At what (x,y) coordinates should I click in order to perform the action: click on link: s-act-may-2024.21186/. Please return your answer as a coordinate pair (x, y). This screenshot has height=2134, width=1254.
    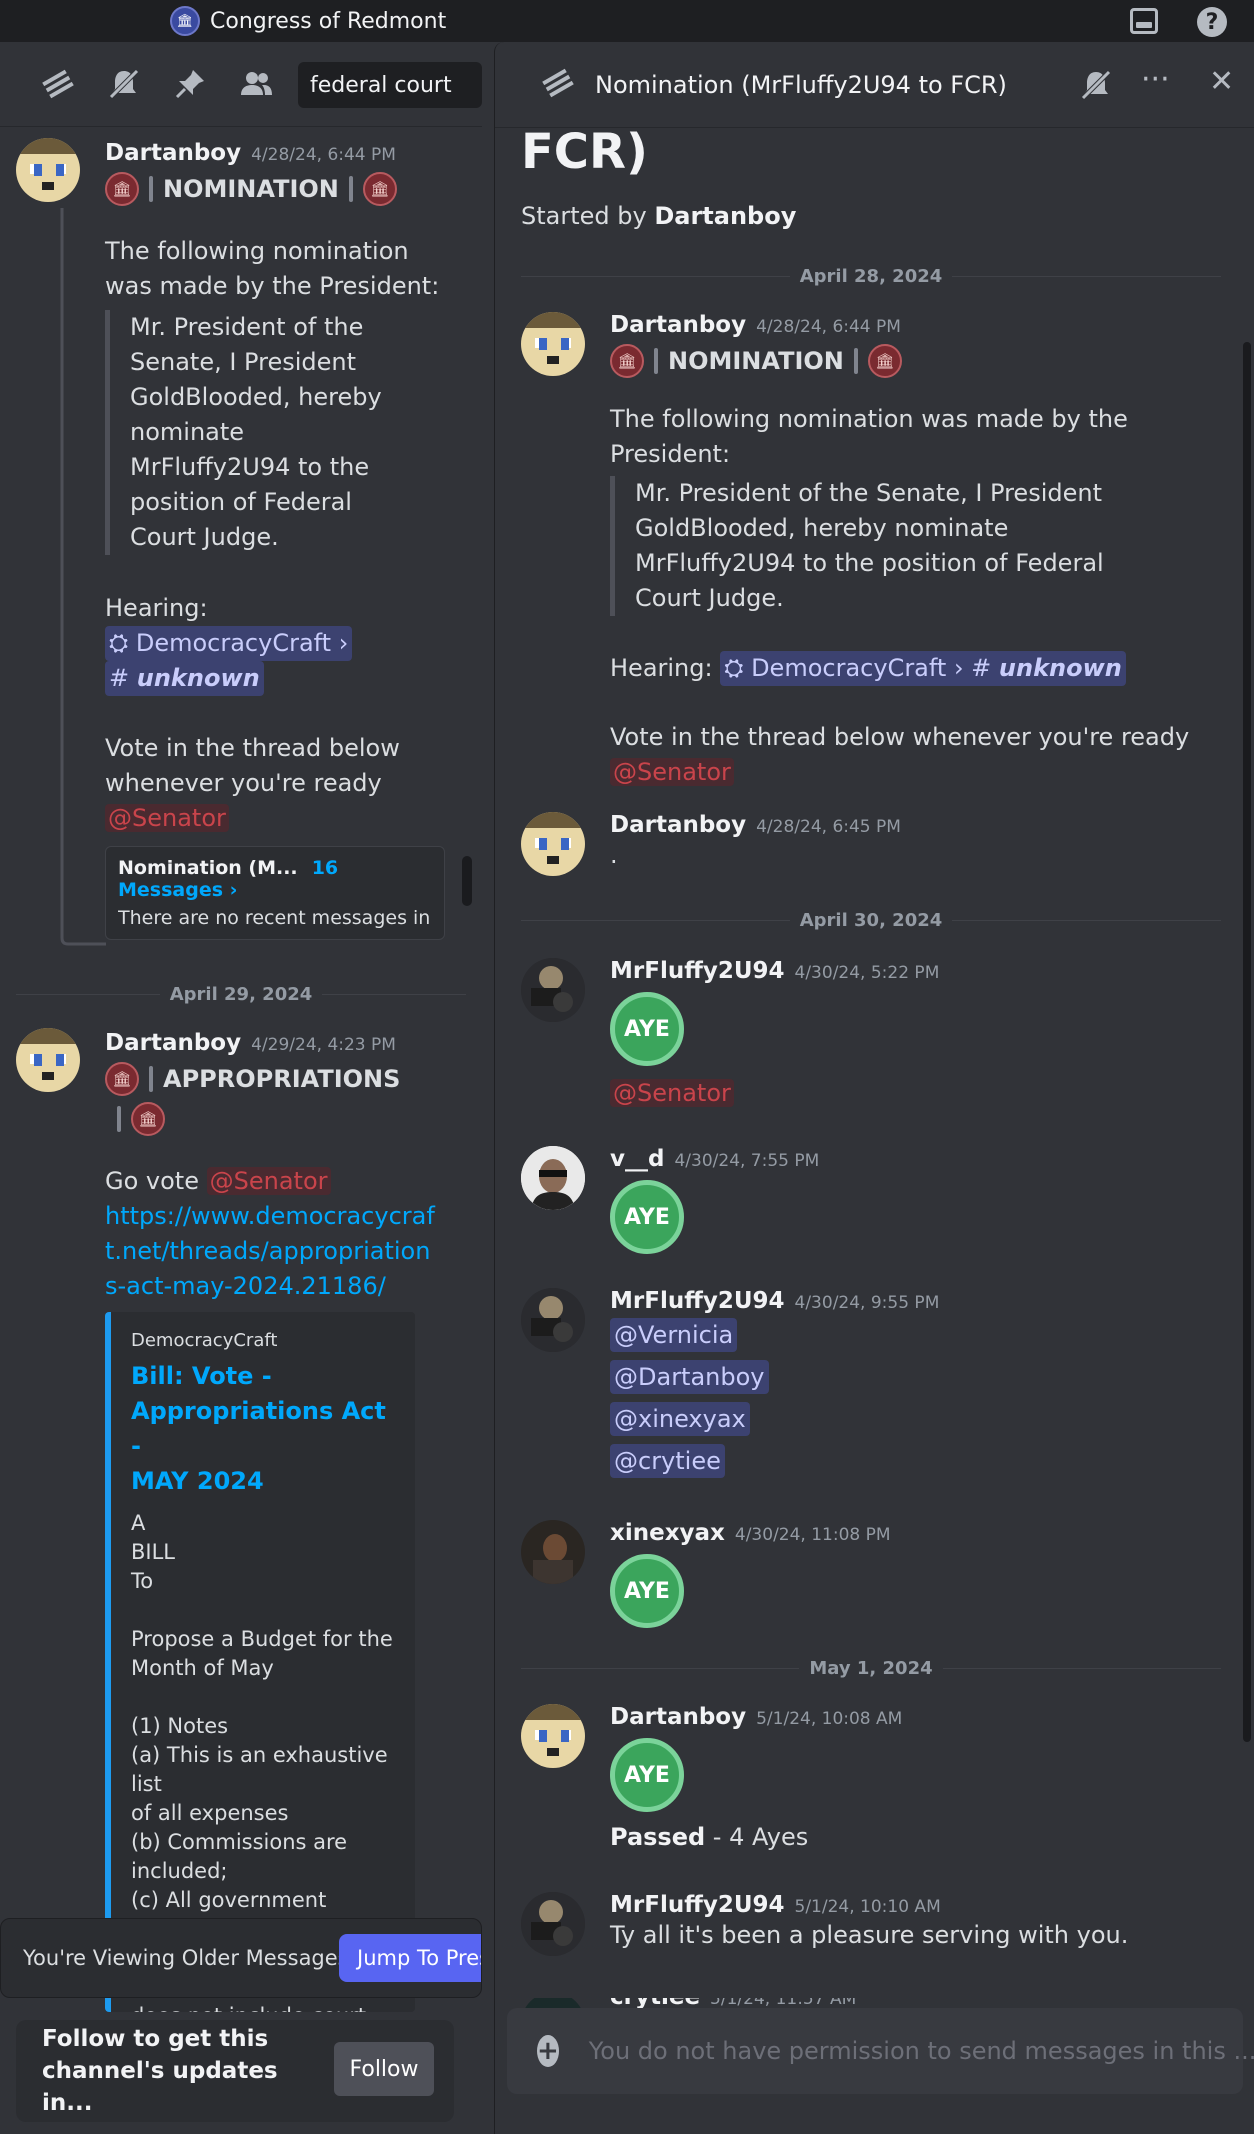
    Looking at the image, I should click on (285, 1286).